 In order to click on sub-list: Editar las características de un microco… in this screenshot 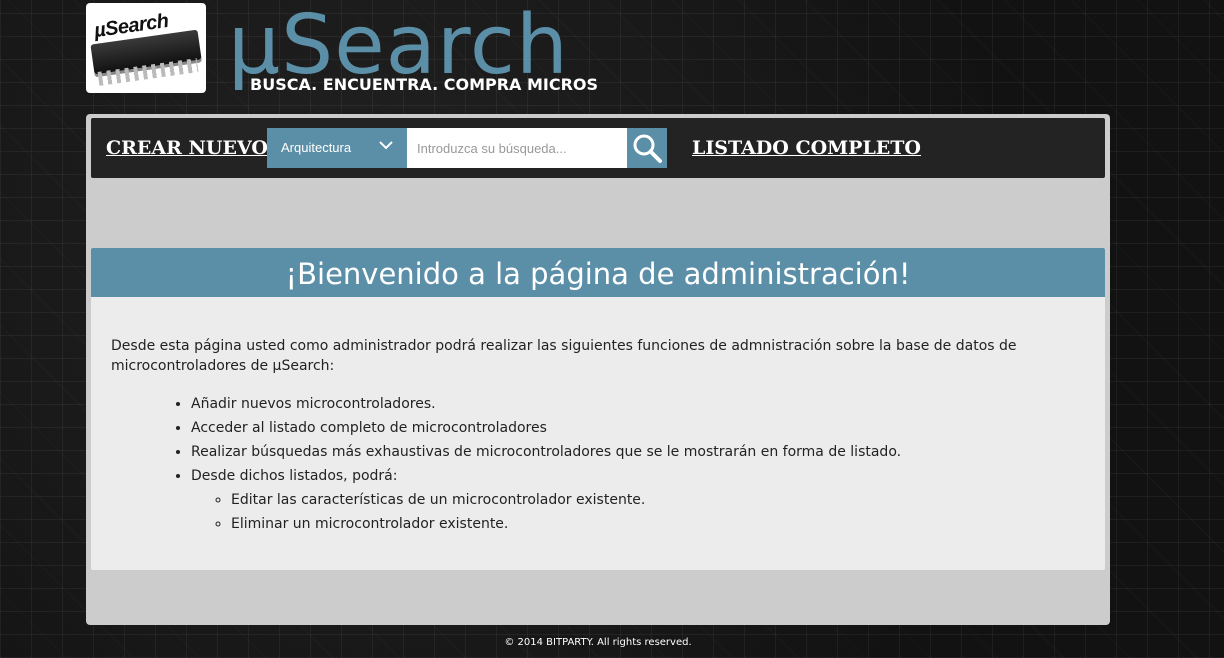, I will do `click(546, 512)`.